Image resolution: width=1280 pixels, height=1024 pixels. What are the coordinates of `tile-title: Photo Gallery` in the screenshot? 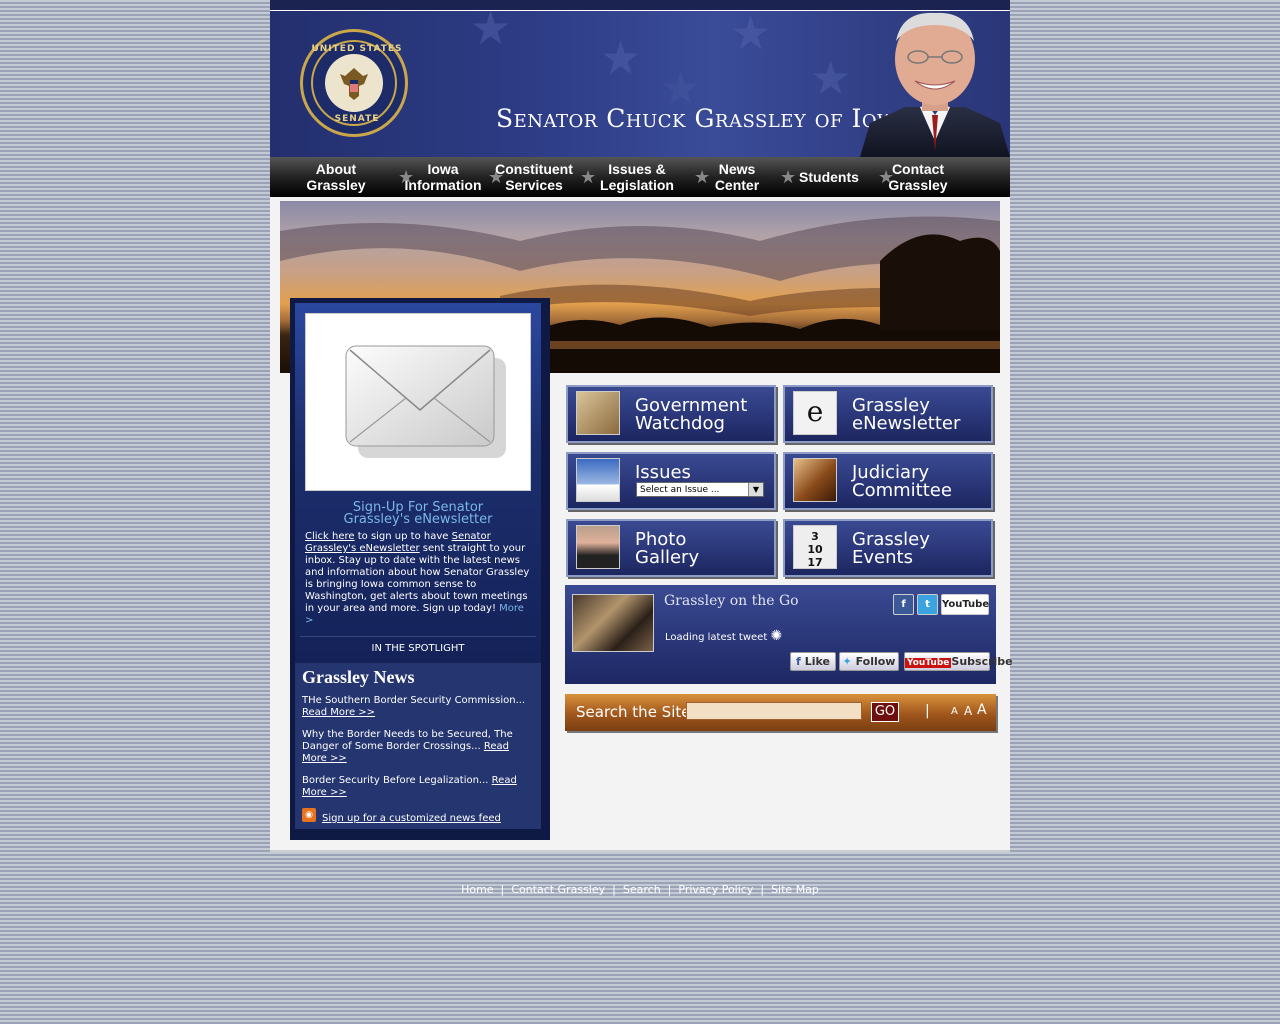 It's located at (667, 548).